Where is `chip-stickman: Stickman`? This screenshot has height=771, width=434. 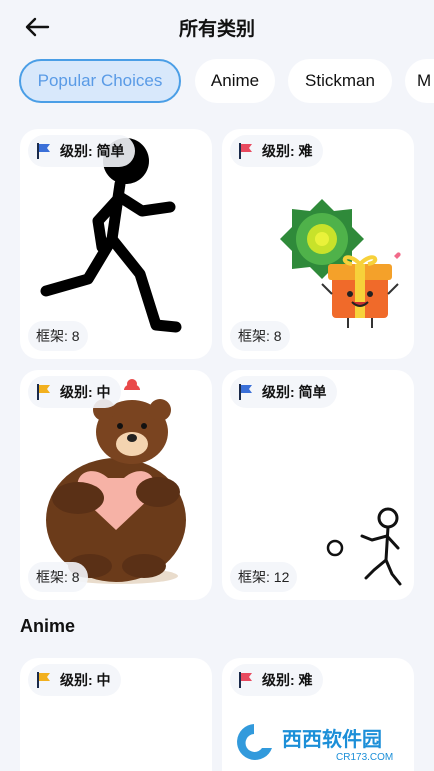
chip-stickman: Stickman is located at coordinates (340, 81).